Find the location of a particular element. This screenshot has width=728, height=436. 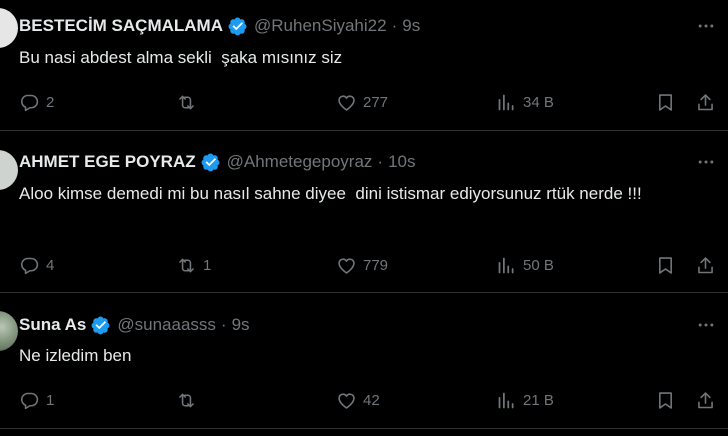

reply-count: 1 is located at coordinates (50, 400).